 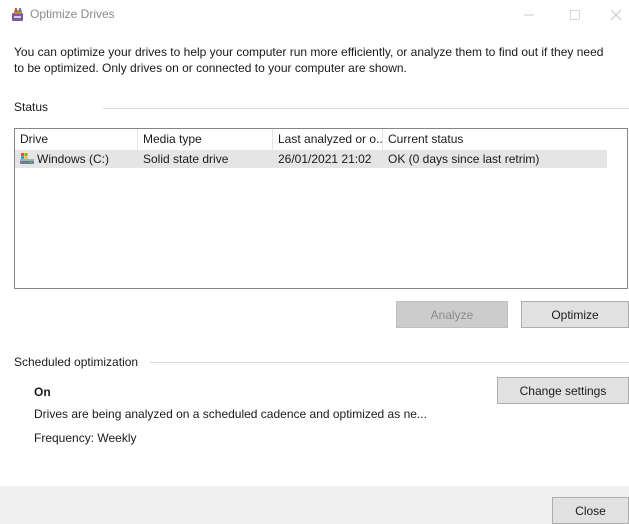 I want to click on media-type-cell: Solid state drive, so click(x=186, y=159).